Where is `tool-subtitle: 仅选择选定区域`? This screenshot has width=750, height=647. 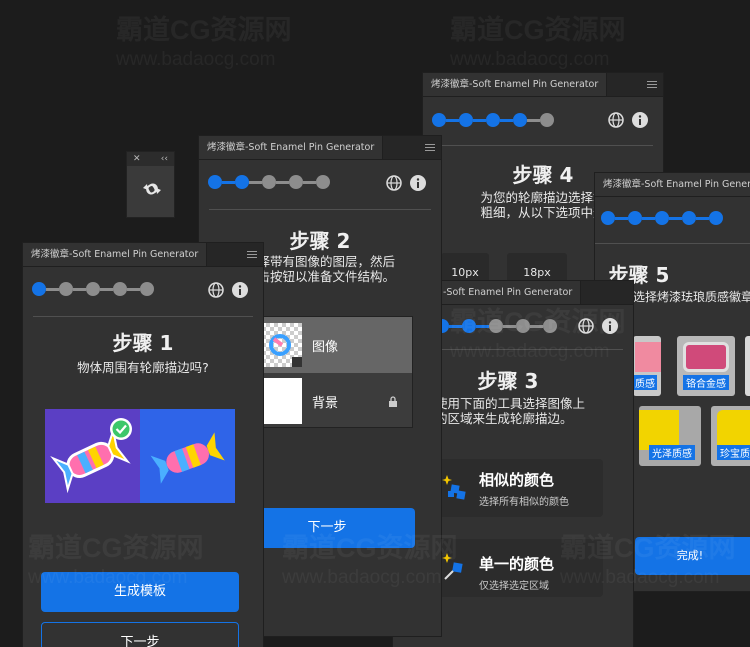
tool-subtitle: 仅选择选定区域 is located at coordinates (514, 586).